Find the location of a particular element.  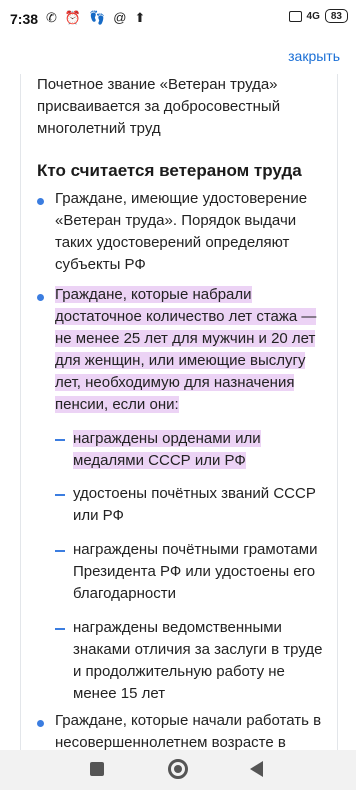

system-nav-bar is located at coordinates (178, 770).